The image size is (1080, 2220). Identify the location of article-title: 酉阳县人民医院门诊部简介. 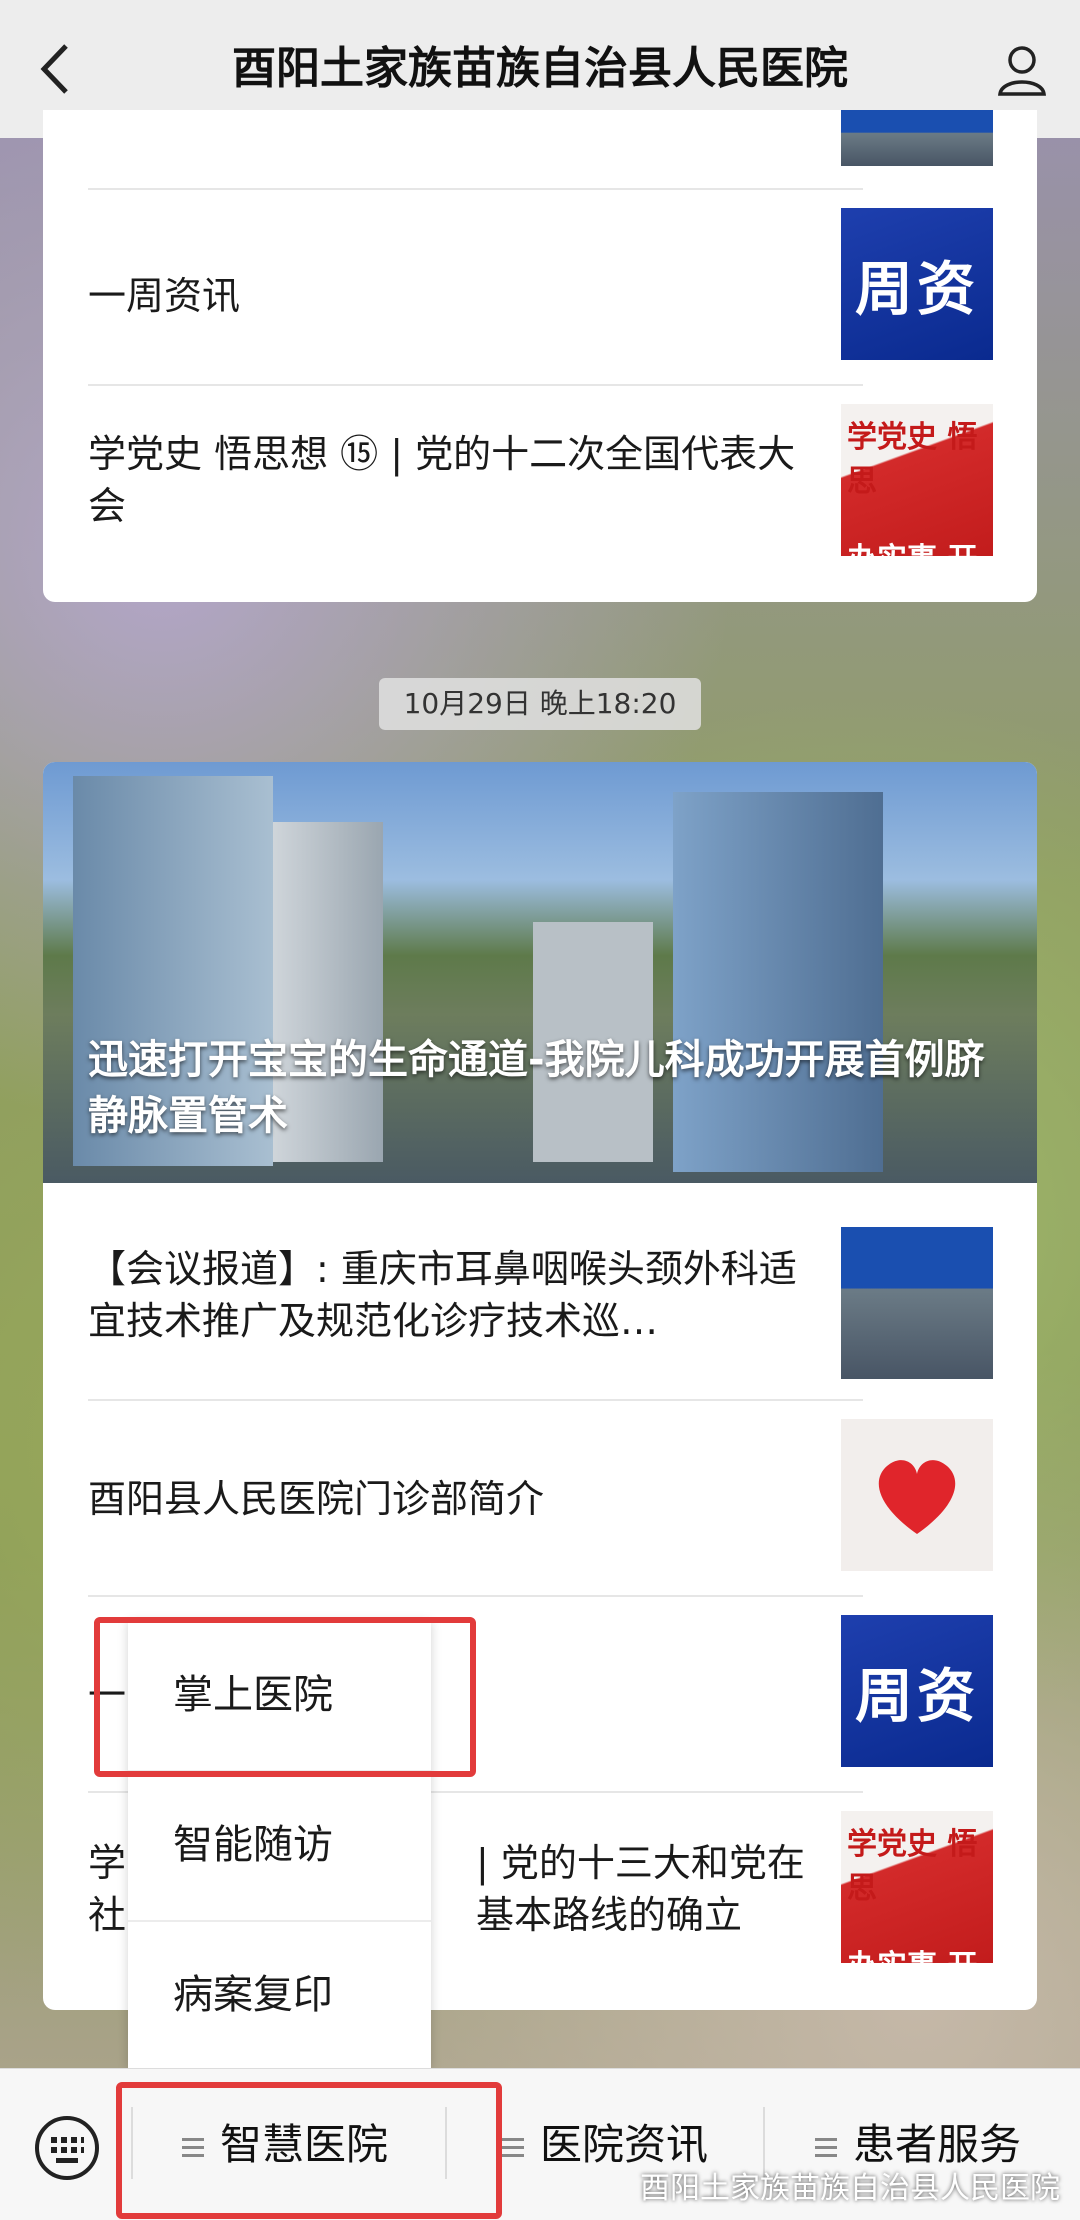
(316, 1499).